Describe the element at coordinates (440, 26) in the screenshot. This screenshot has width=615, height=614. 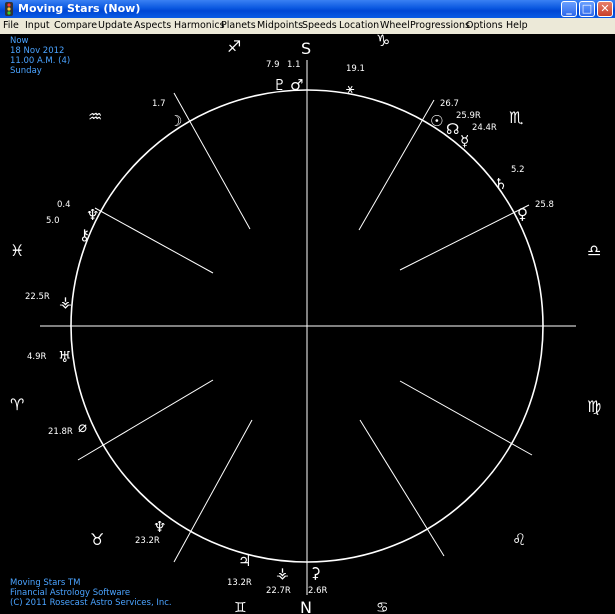
I see `menu-progressions: Progressions` at that location.